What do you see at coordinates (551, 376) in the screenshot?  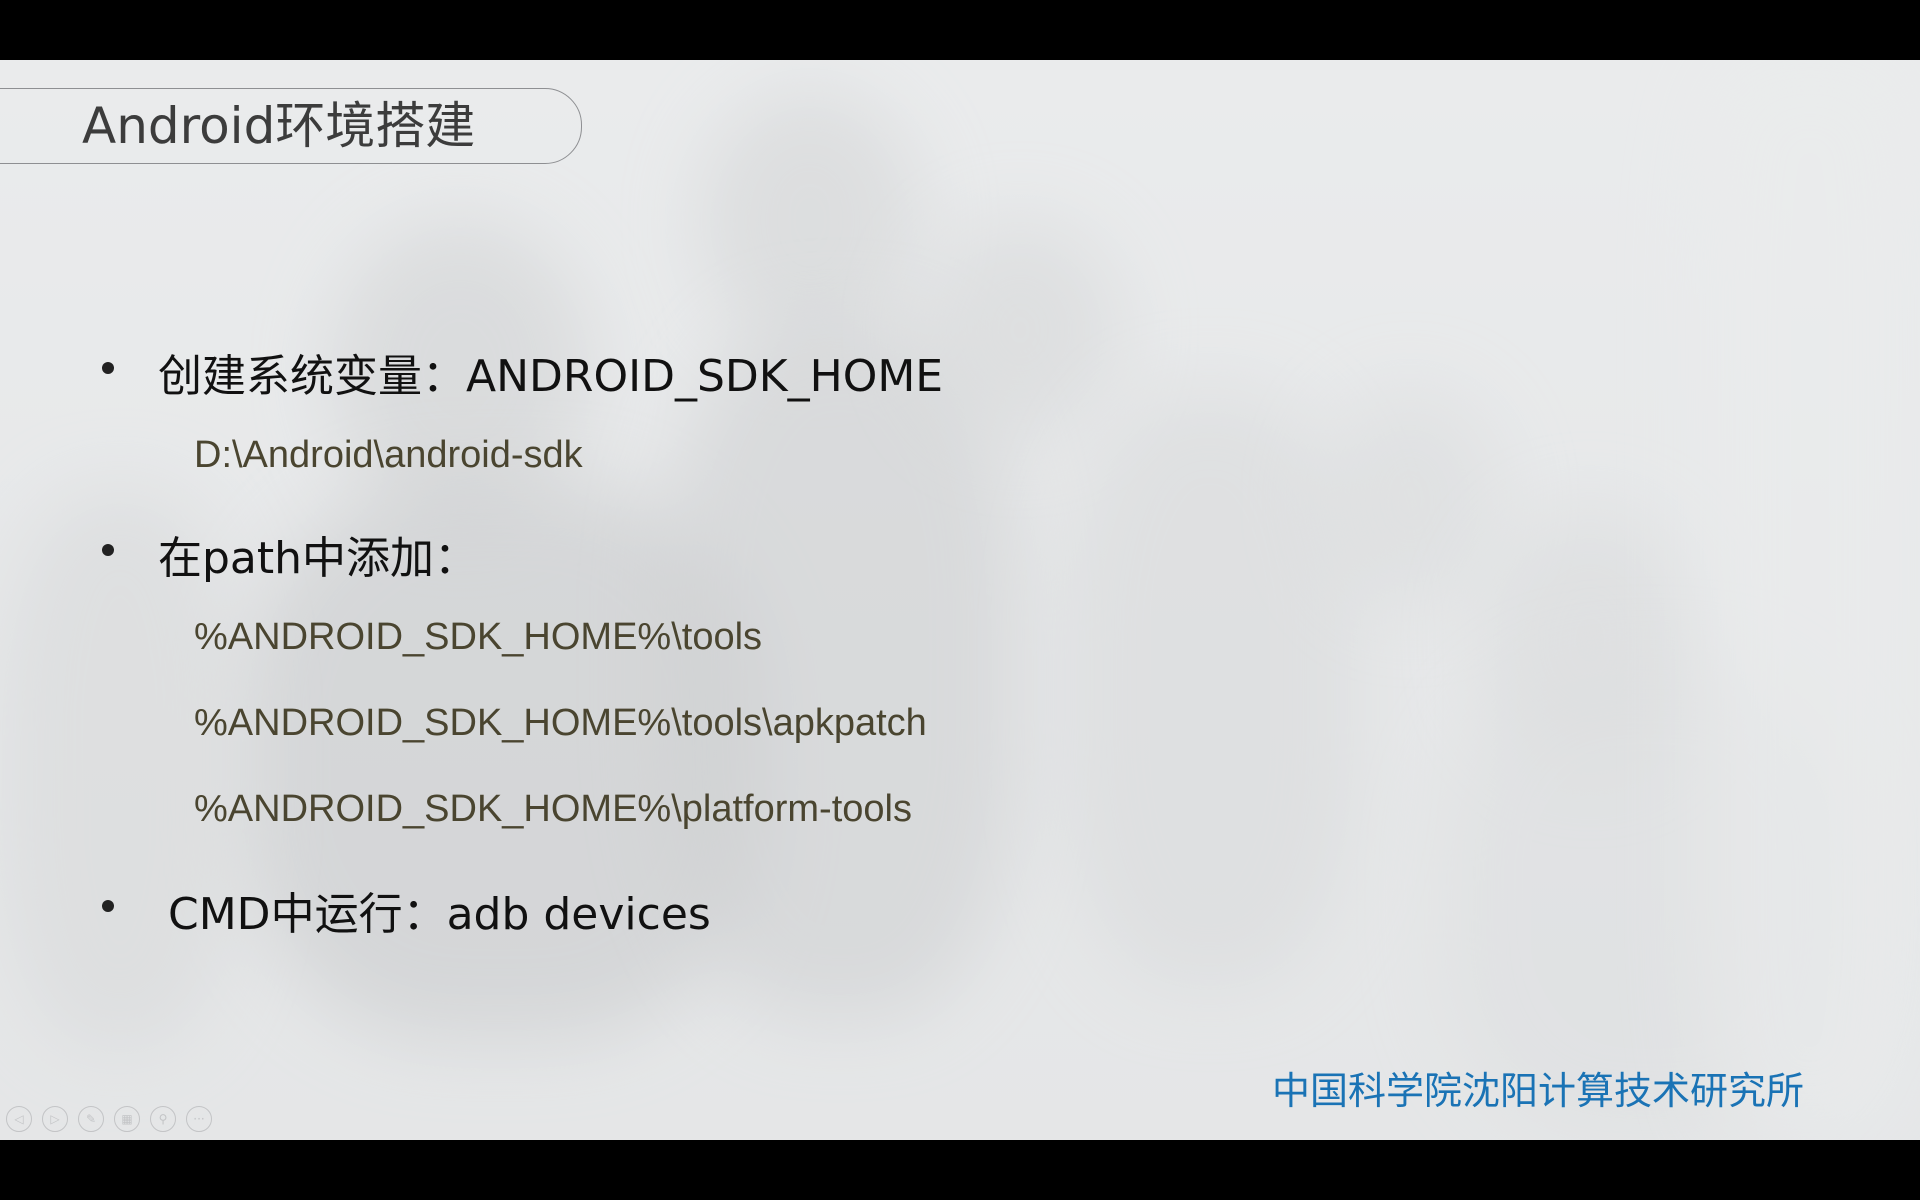 I see `bullet-item-1: 创建系统变量：ANDROID_SDK_HOME` at bounding box center [551, 376].